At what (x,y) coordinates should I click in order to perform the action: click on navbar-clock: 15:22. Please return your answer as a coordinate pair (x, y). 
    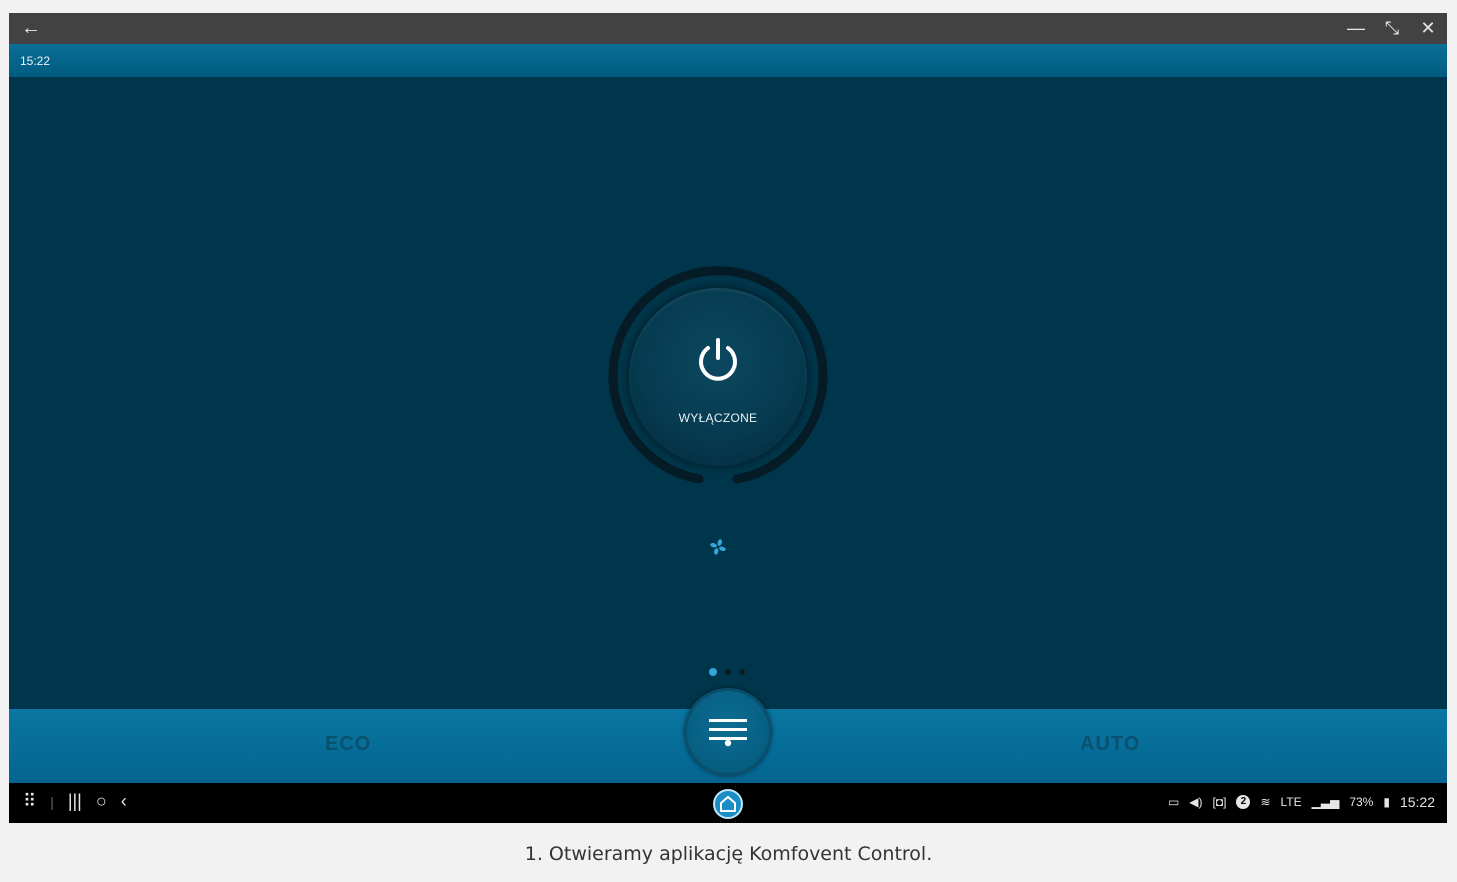
    Looking at the image, I should click on (1417, 802).